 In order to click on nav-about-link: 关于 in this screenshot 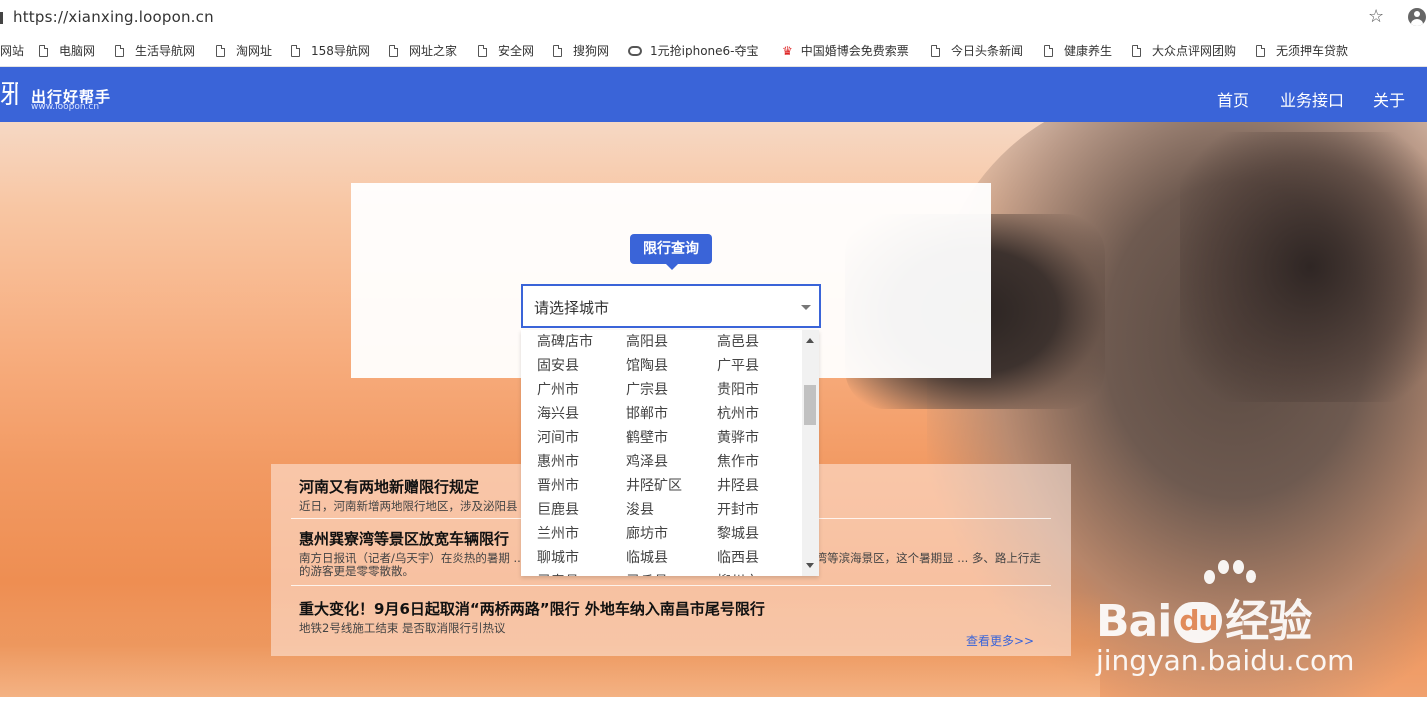, I will do `click(1389, 99)`.